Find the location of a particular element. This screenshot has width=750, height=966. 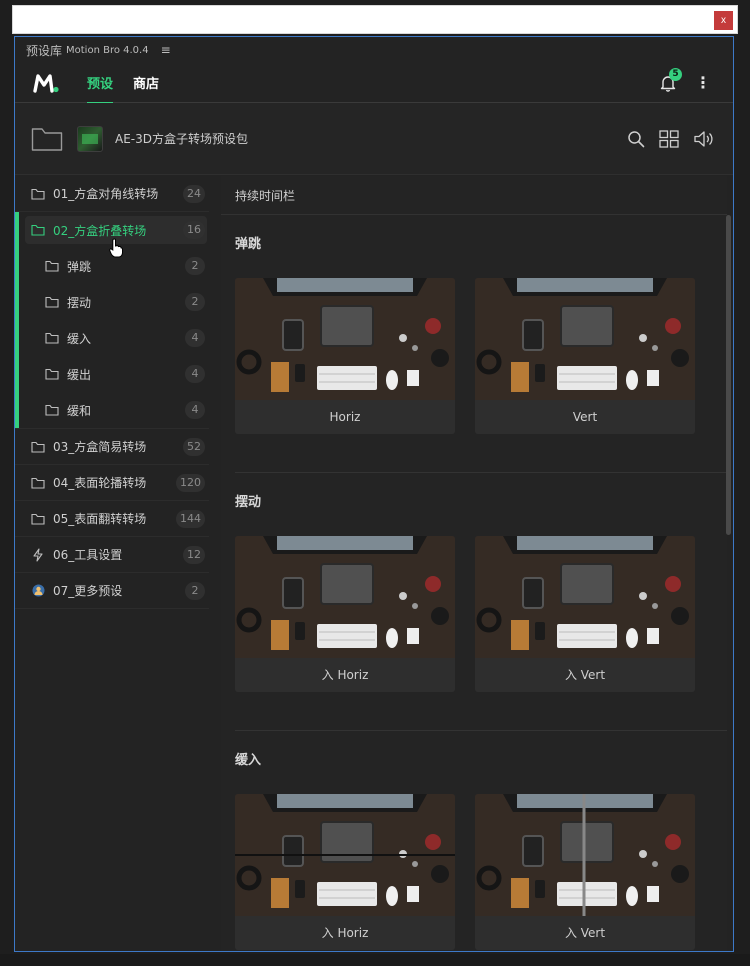

sidebar-item-06: 06_工具设置 12 is located at coordinates (112, 555).